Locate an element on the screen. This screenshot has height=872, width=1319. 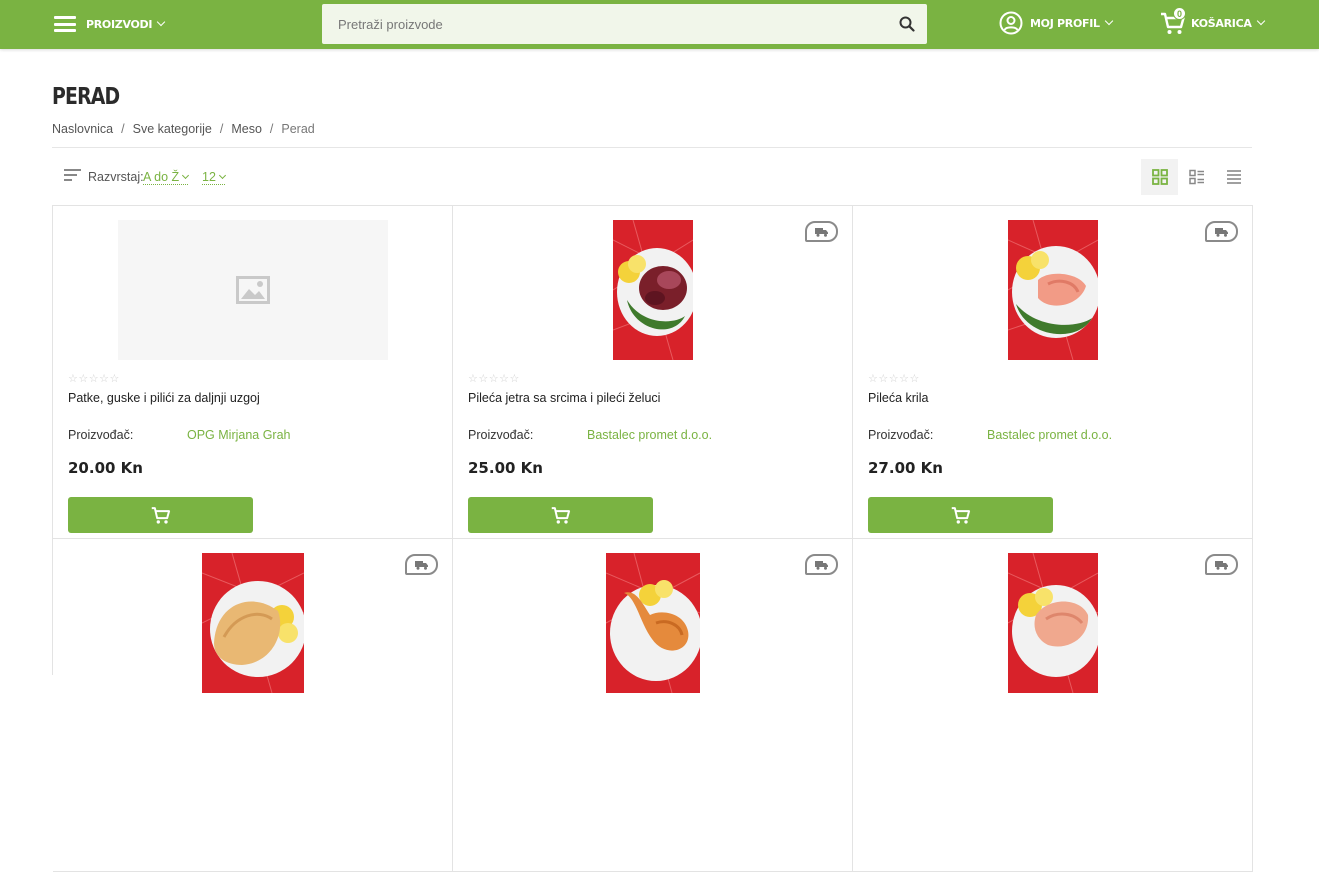
grid-view-button is located at coordinates (1159, 177).